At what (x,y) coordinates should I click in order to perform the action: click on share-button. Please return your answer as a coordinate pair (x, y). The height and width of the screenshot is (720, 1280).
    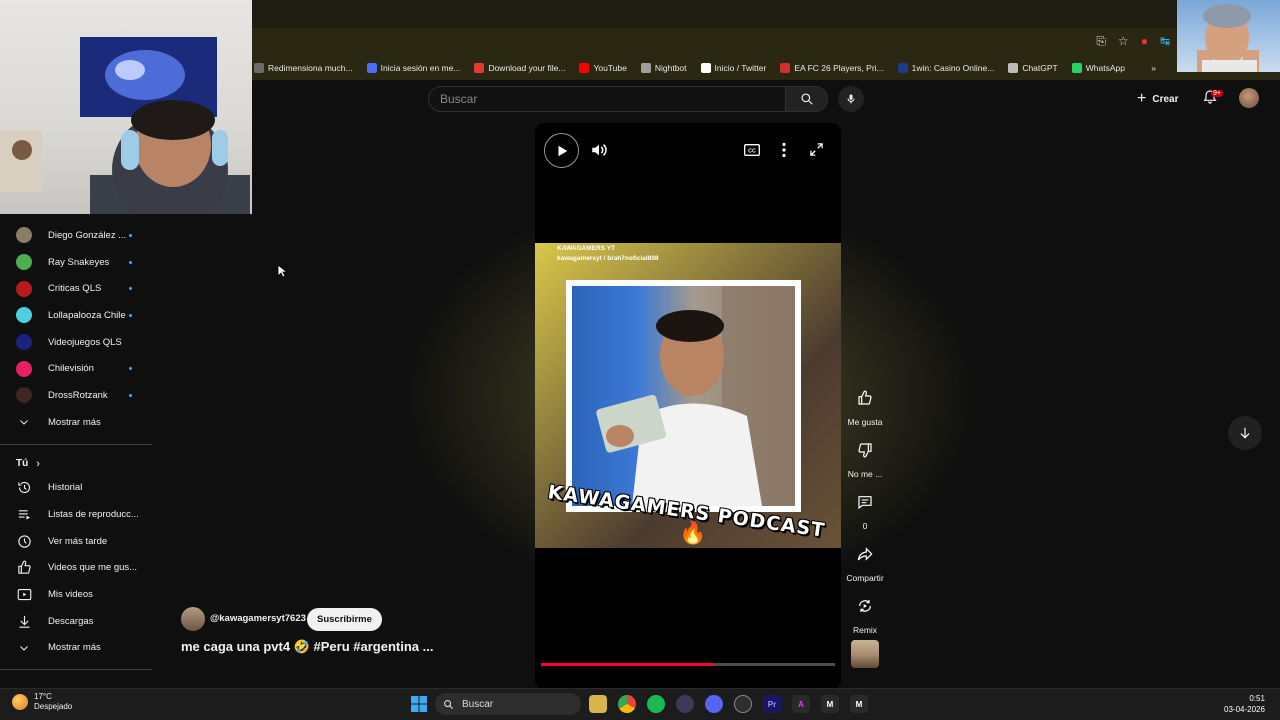
    Looking at the image, I should click on (865, 554).